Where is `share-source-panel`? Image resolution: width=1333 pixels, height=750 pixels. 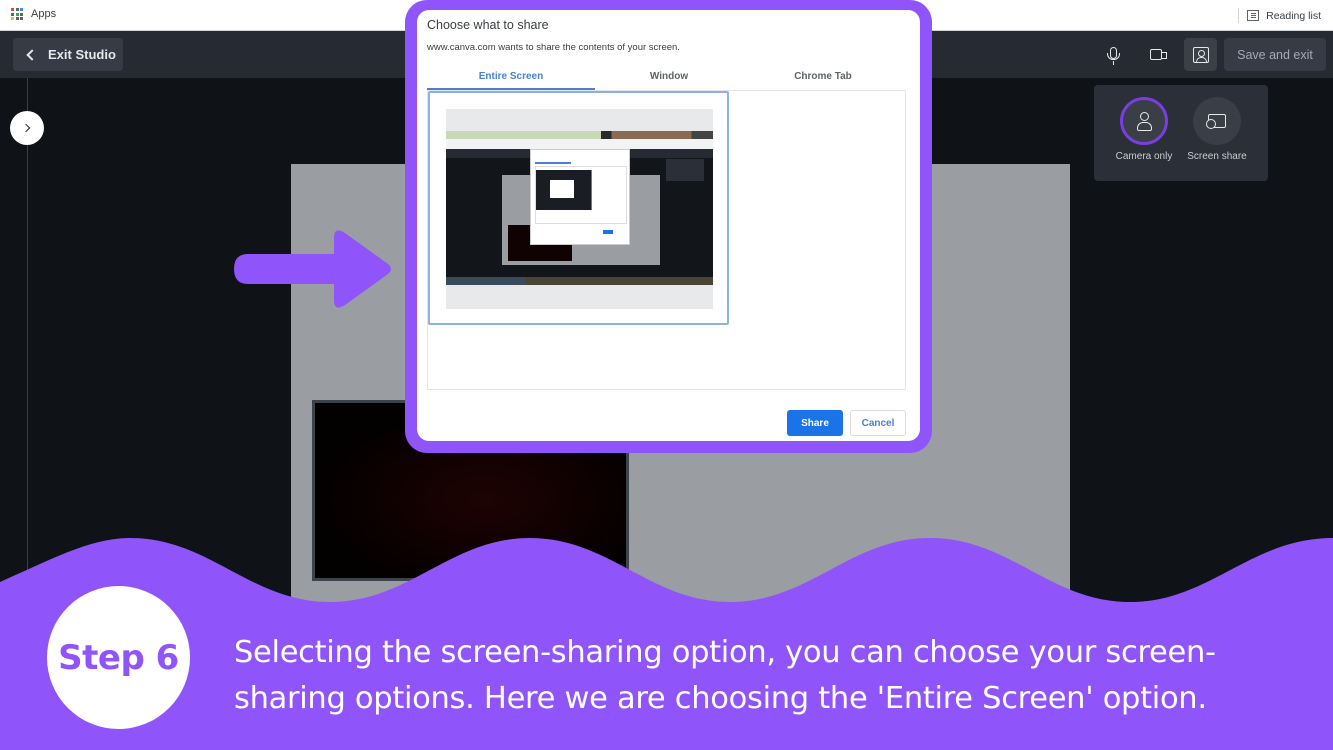 share-source-panel is located at coordinates (666, 240).